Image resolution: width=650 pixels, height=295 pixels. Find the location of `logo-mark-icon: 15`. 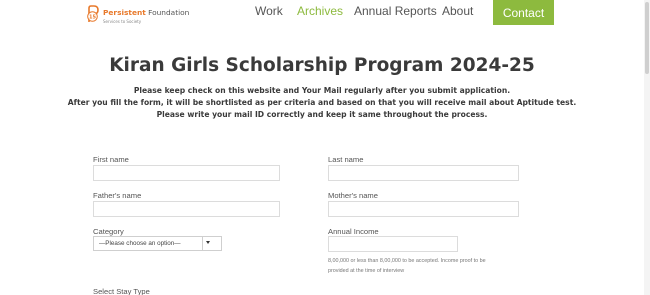

logo-mark-icon: 15 is located at coordinates (93, 13).